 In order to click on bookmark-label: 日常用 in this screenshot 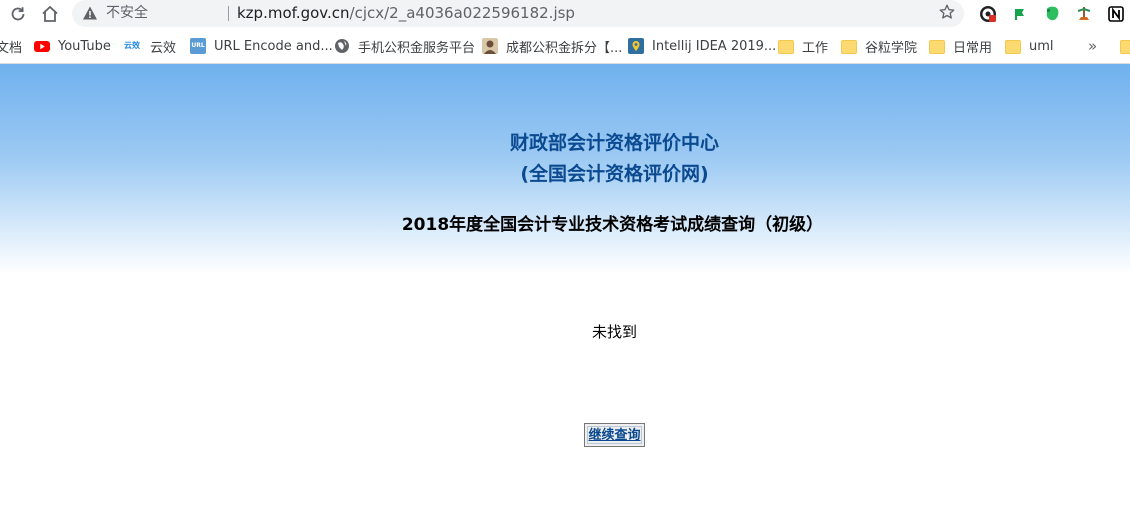, I will do `click(973, 48)`.